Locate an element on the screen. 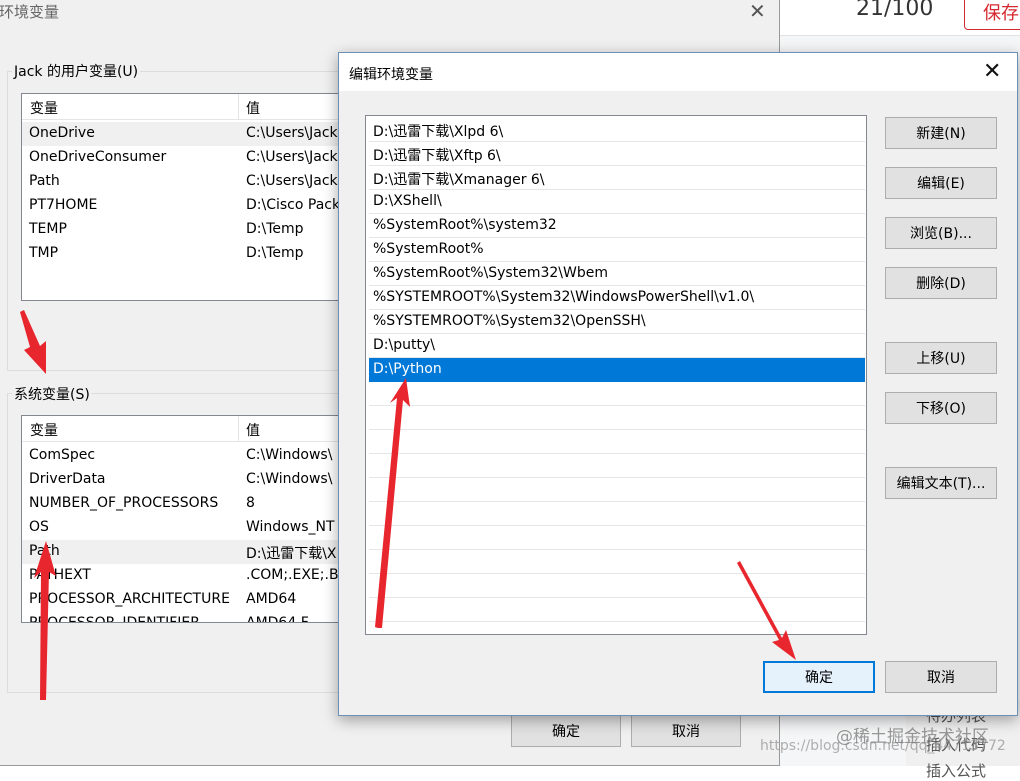 The height and width of the screenshot is (781, 1020). table-row: OneDriveConsumer C:\Users\Jack is located at coordinates (186, 158).